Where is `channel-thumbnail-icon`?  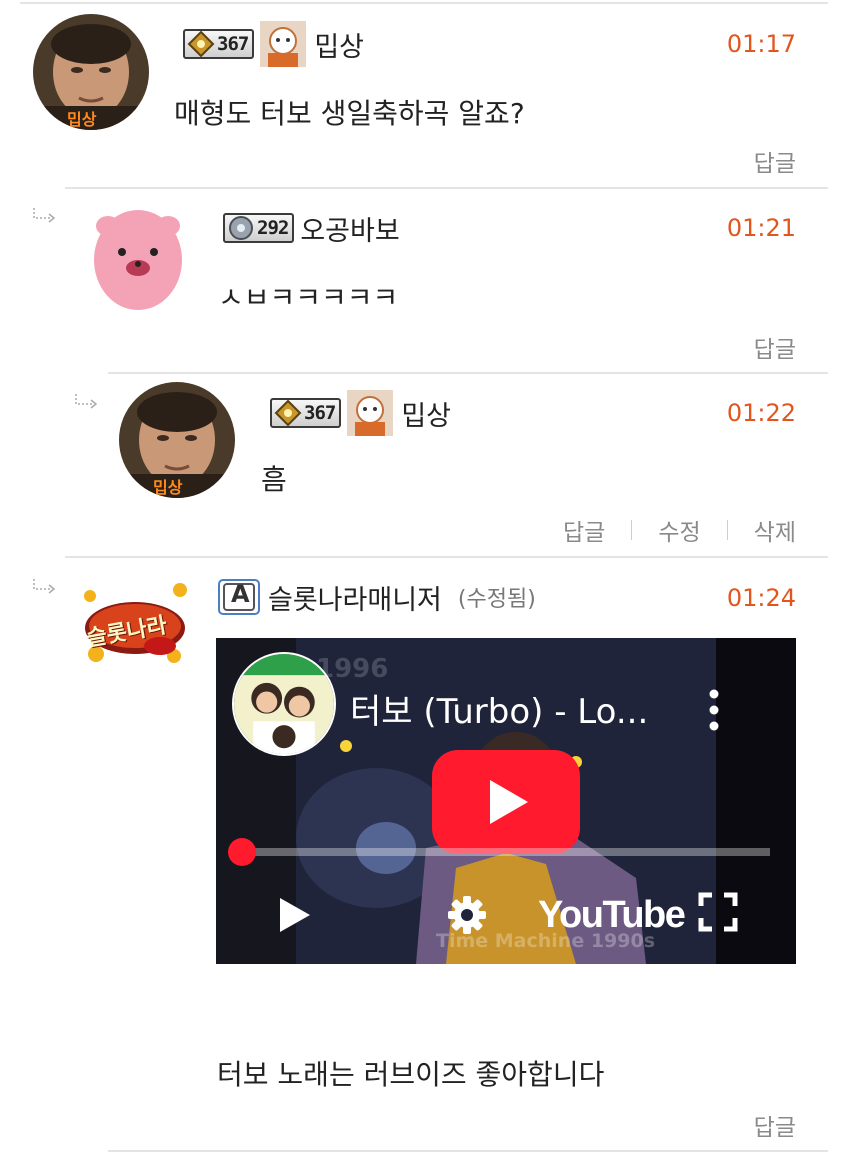
channel-thumbnail-icon is located at coordinates (284, 704).